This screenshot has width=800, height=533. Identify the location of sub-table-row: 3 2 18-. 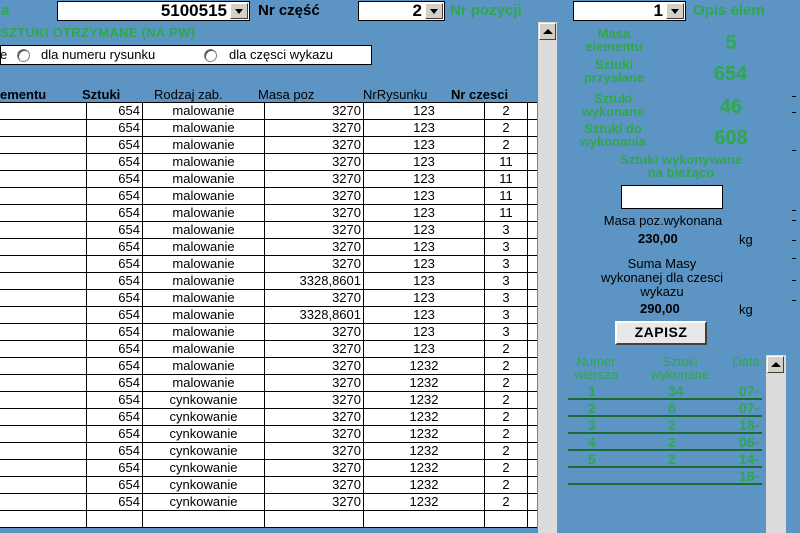
(665, 425).